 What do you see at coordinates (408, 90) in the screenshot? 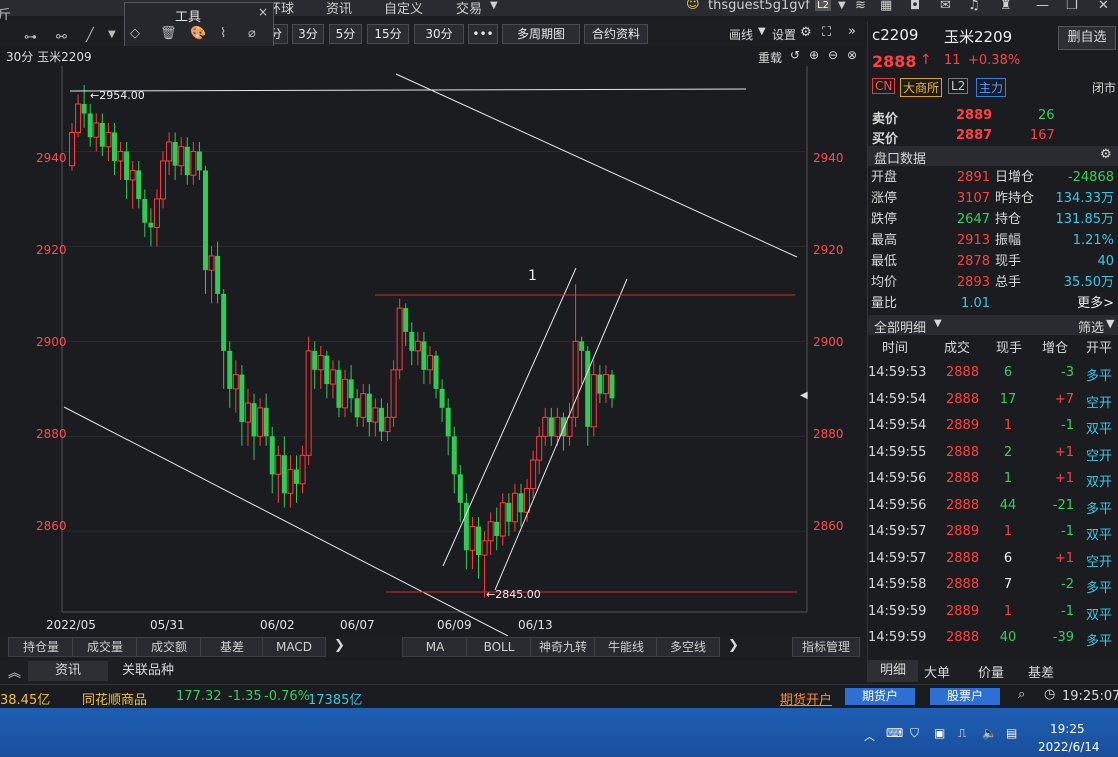
I see `high-horizontal-line` at bounding box center [408, 90].